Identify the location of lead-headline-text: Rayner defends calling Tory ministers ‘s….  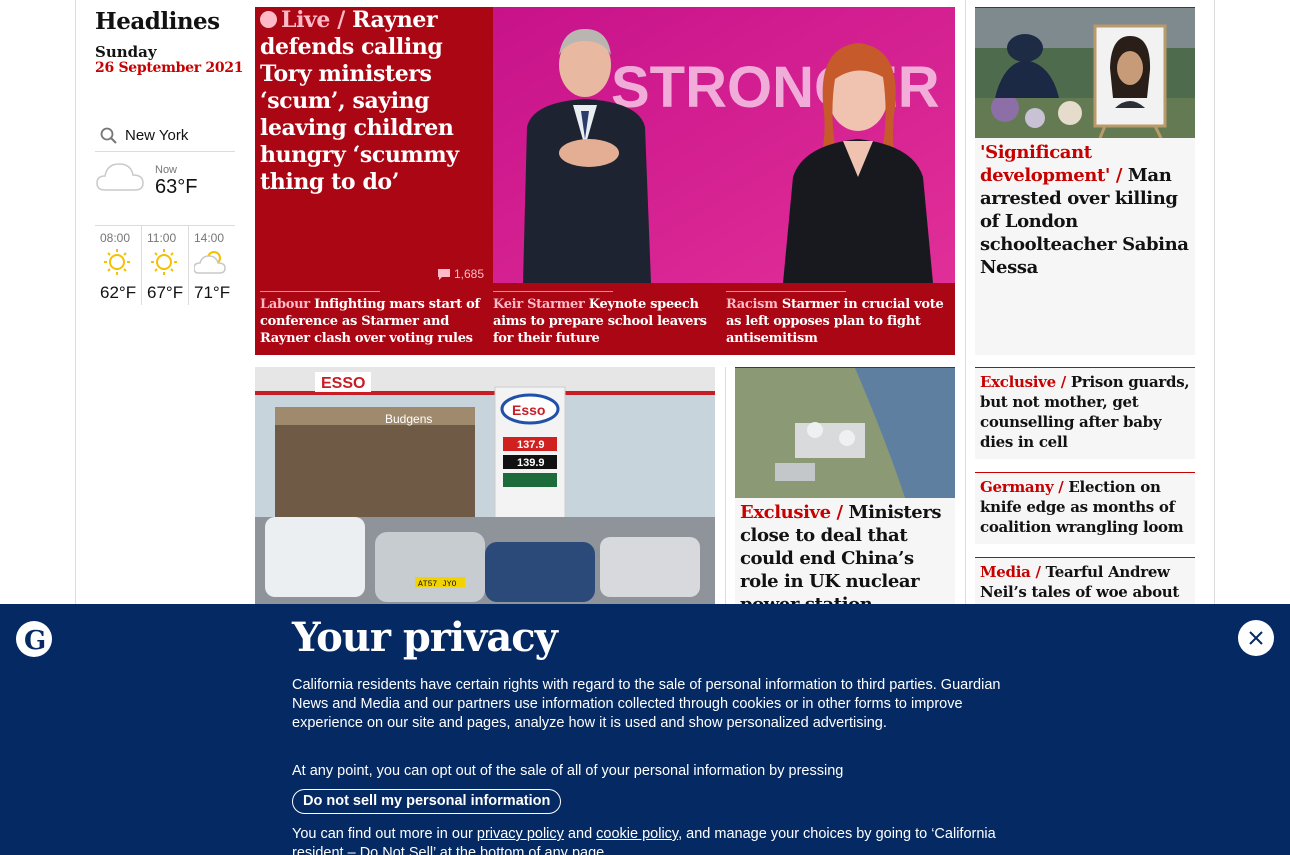
(359, 101).